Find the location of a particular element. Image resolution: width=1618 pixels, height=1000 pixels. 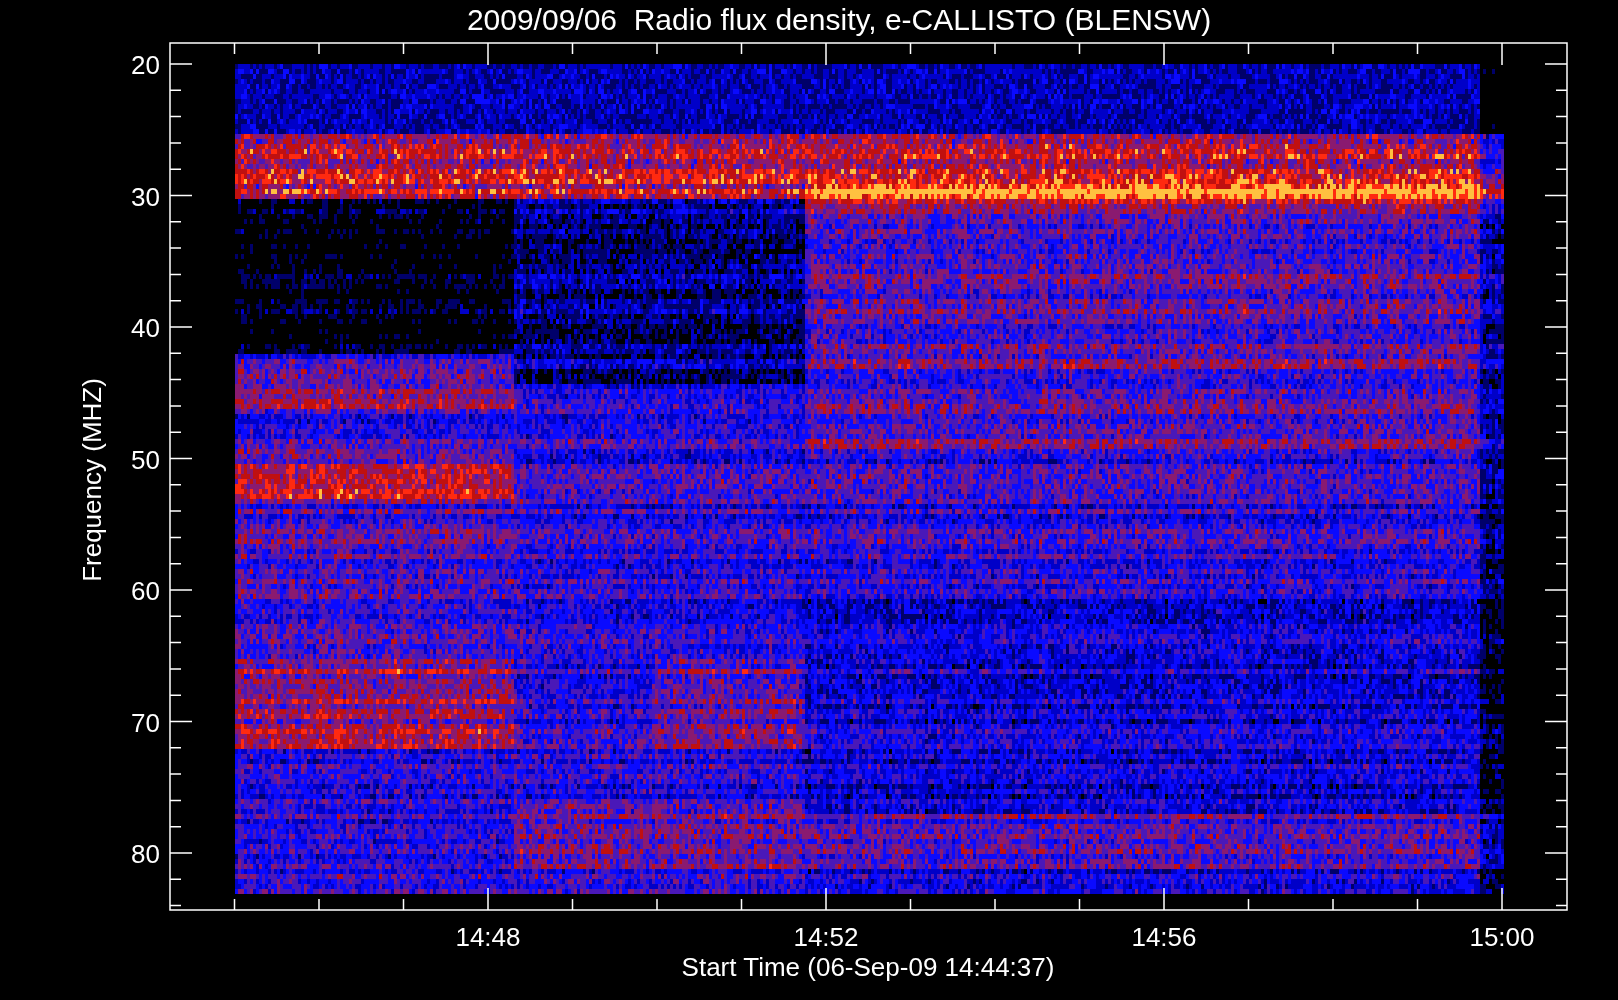

y-tick-label: 20 is located at coordinates (145, 65).